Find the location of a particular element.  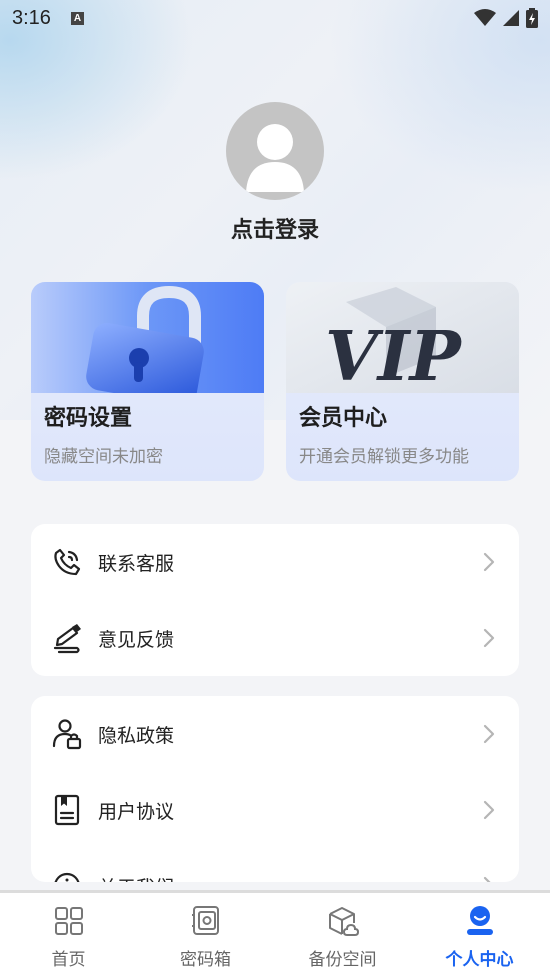

password-settings-card: 密码设置 隐藏空间未加密 is located at coordinates (147, 381).